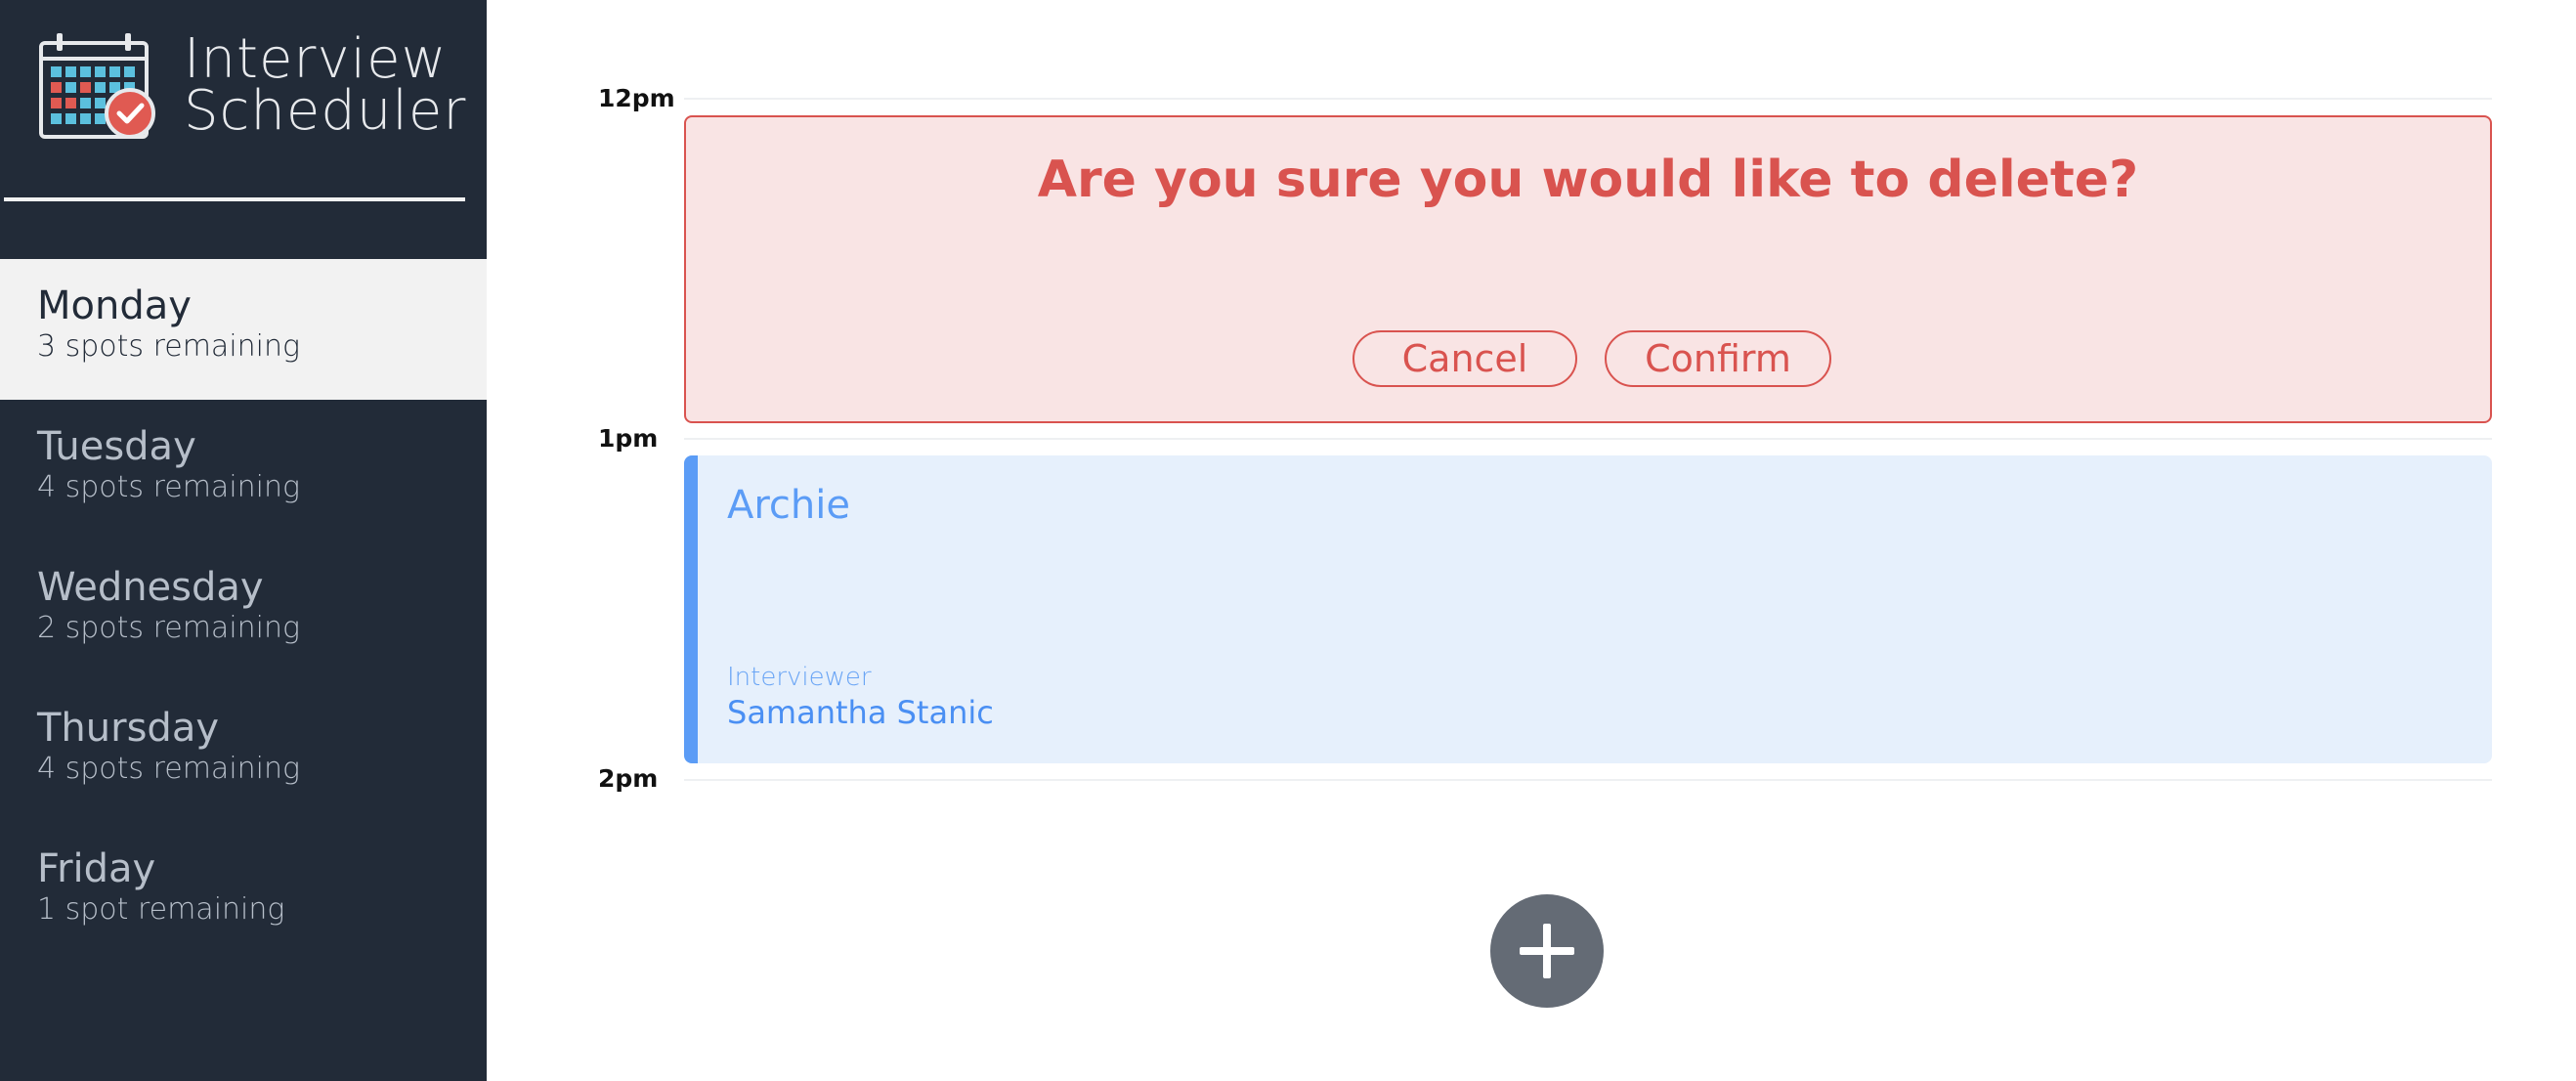 The width and height of the screenshot is (2576, 1081). I want to click on day-name: Monday, so click(115, 305).